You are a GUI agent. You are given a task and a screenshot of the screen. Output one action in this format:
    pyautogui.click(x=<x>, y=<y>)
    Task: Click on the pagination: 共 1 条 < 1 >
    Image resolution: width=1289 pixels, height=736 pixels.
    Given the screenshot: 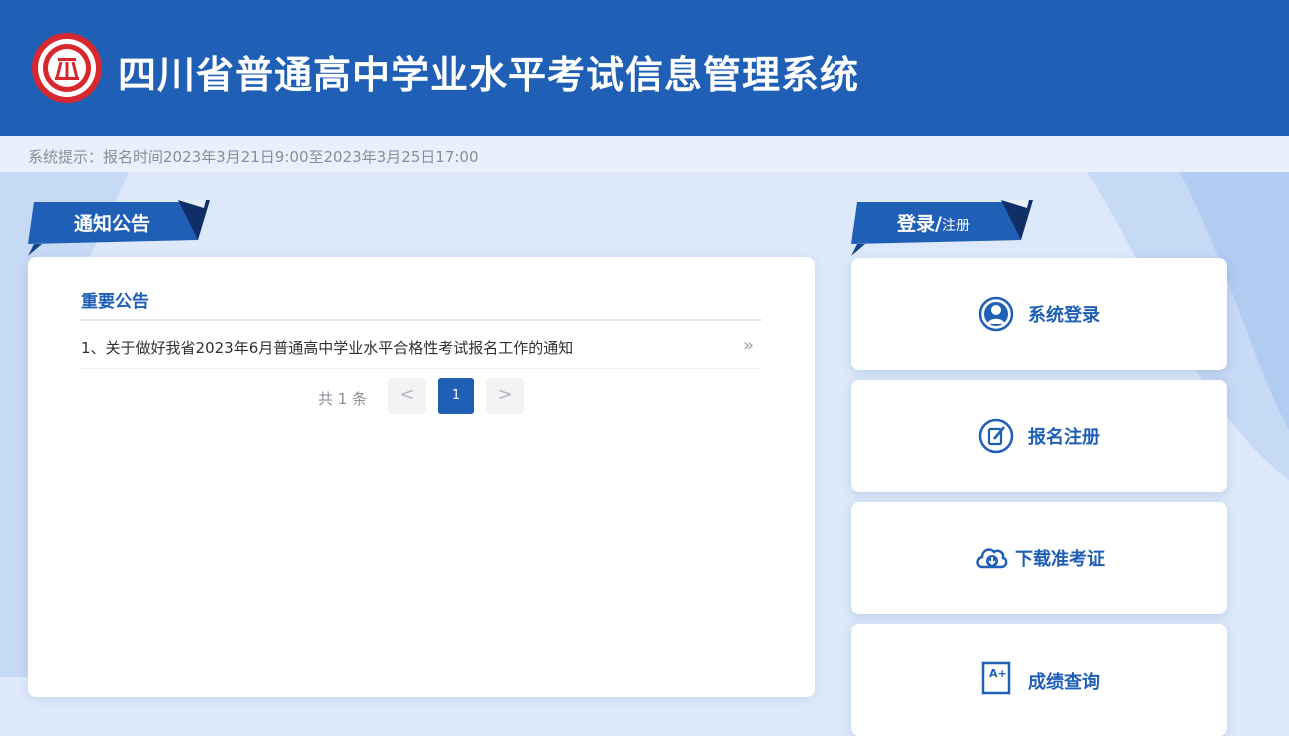 What is the action you would take?
    pyautogui.click(x=421, y=396)
    